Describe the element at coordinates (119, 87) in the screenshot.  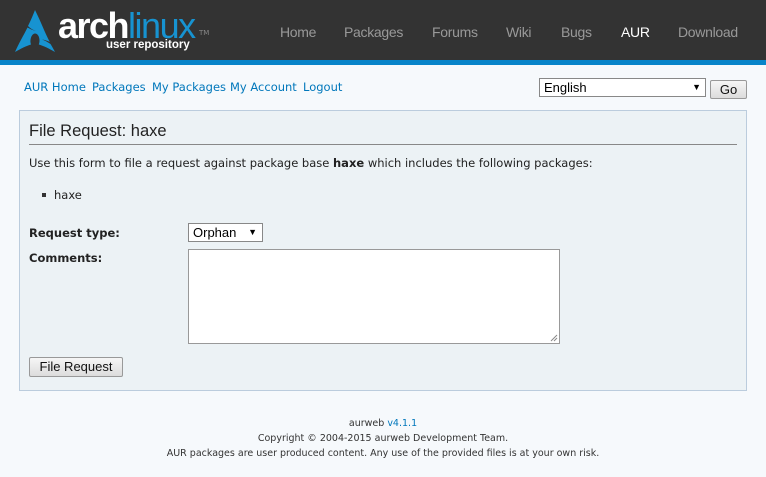
I see `subnav-packages: Packages` at that location.